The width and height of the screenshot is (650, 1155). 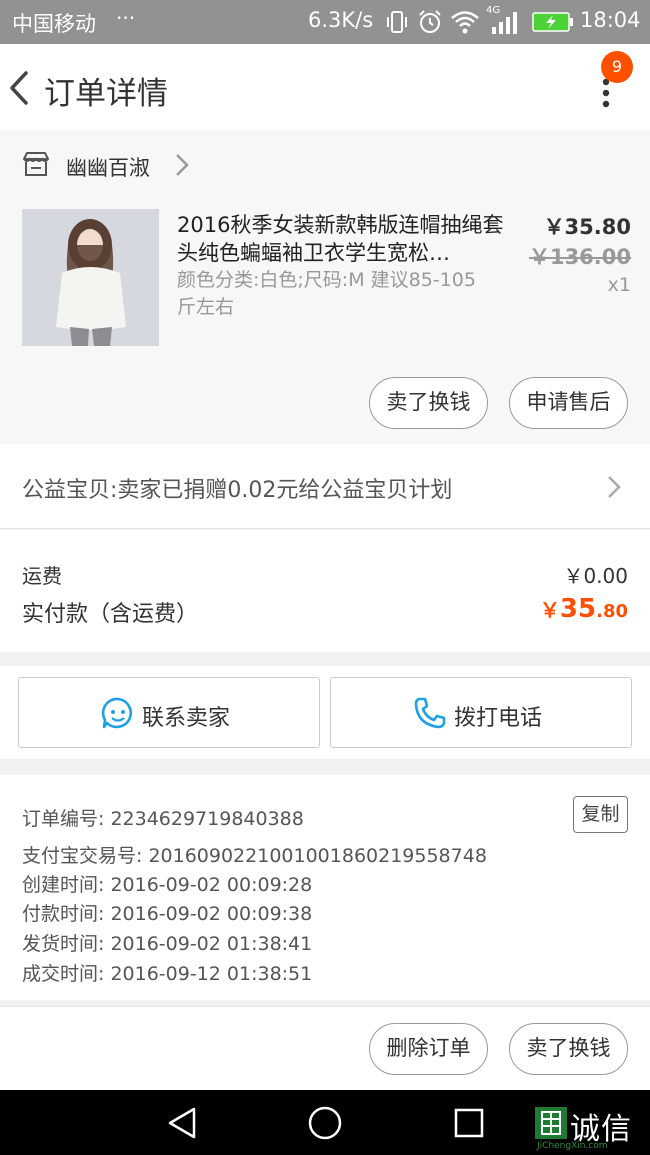 I want to click on shop-icon, so click(x=36, y=164).